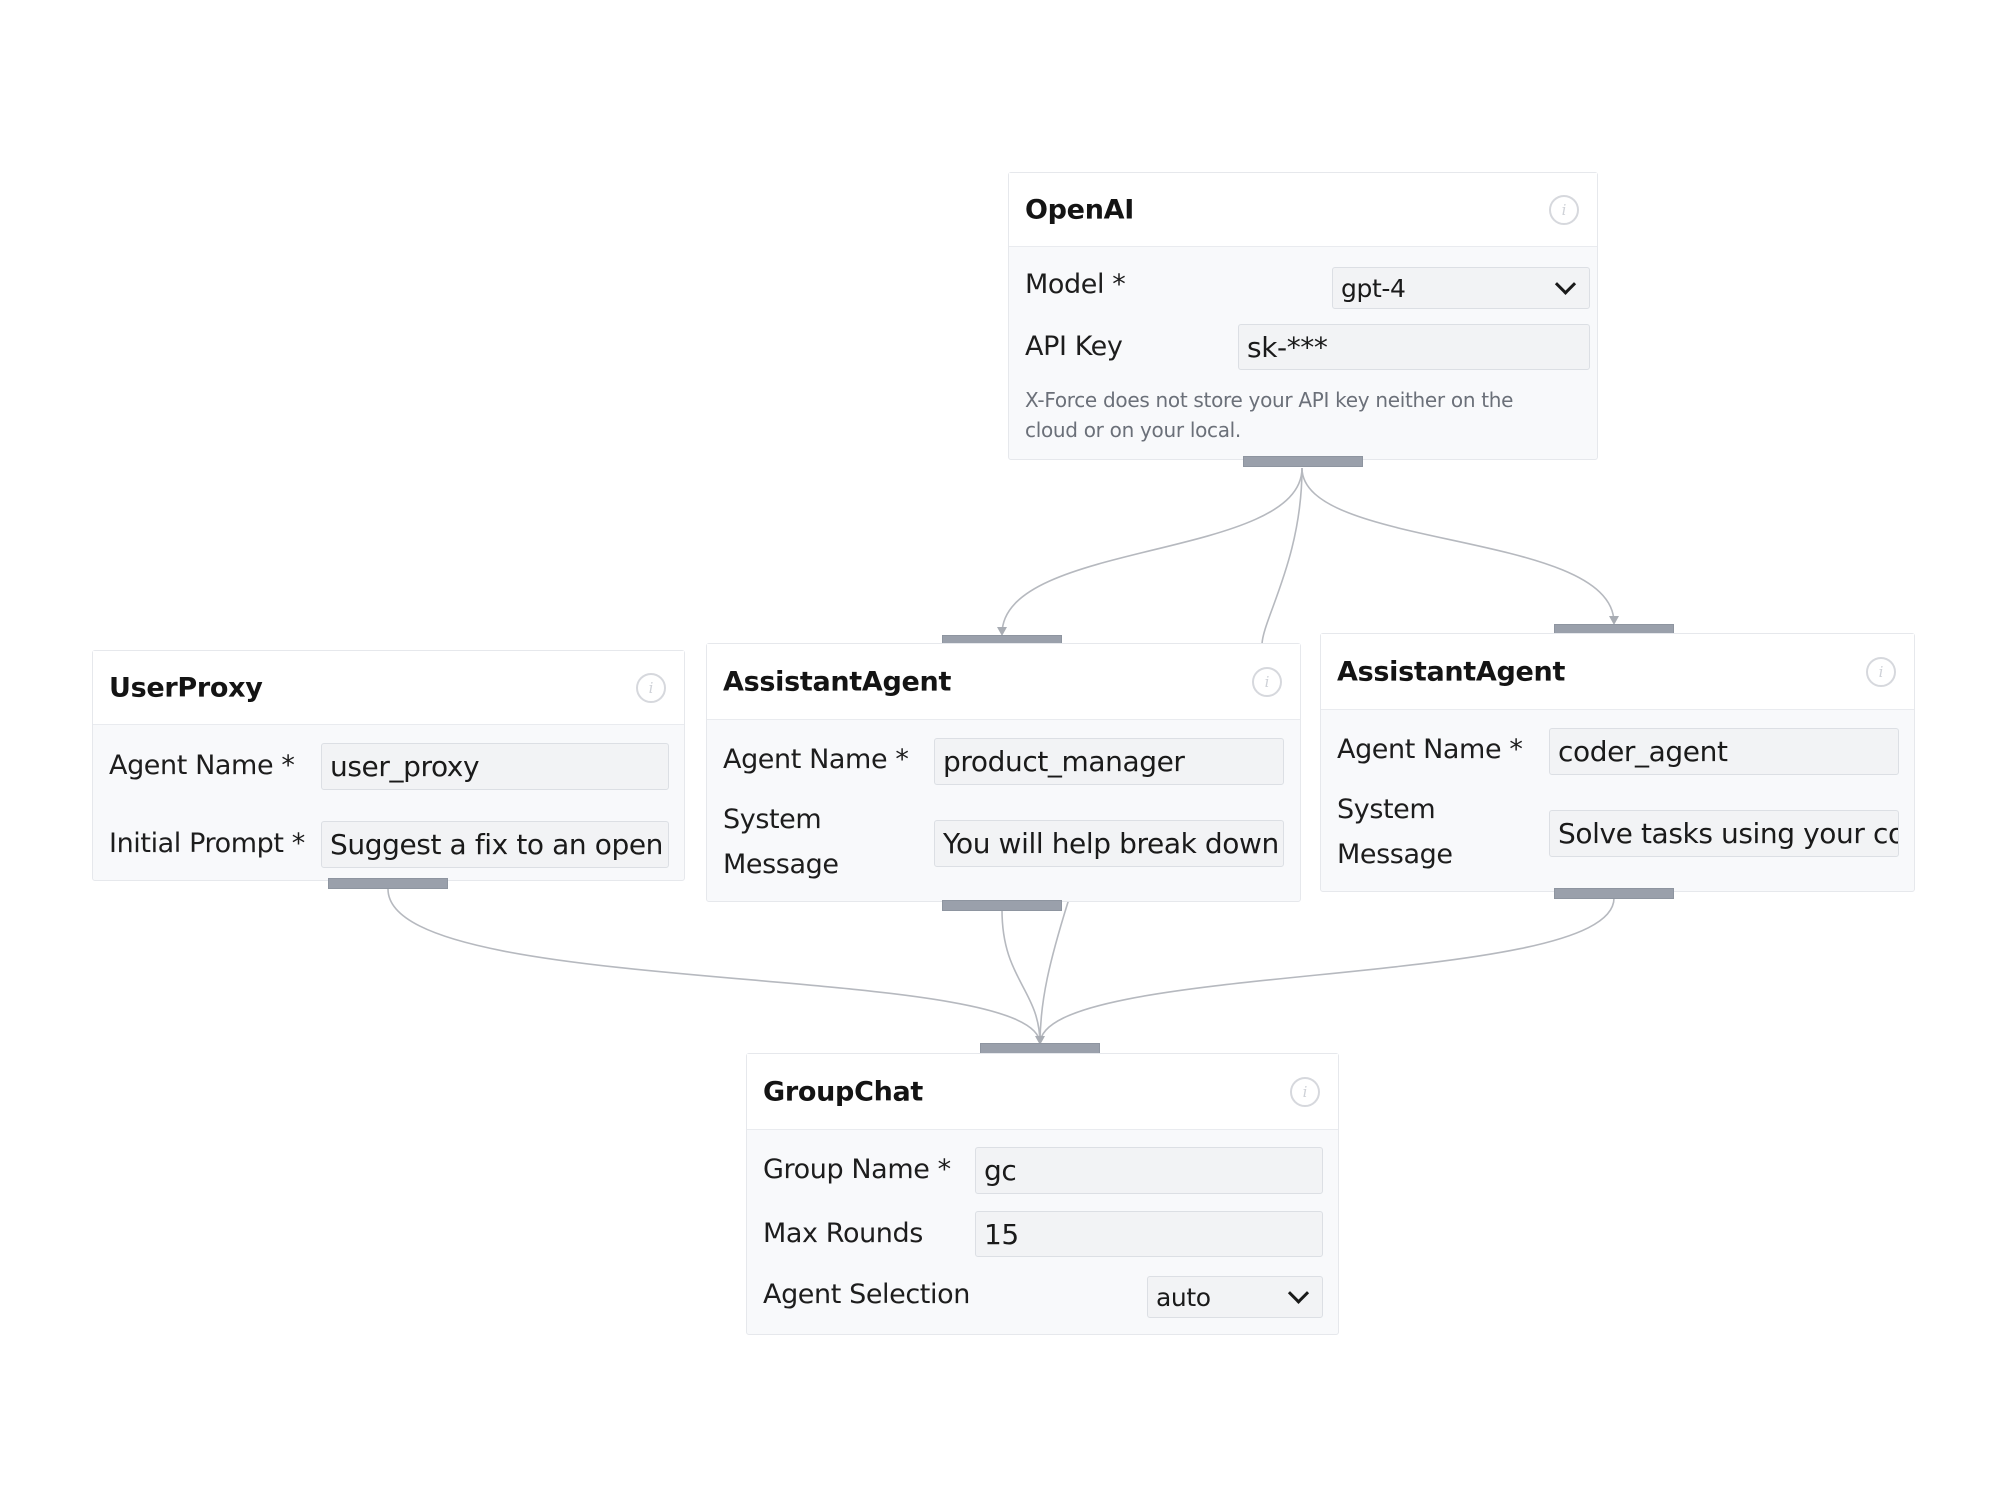 Image resolution: width=2000 pixels, height=1500 pixels. What do you see at coordinates (1303, 210) in the screenshot?
I see `node-header: OpenAI i` at bounding box center [1303, 210].